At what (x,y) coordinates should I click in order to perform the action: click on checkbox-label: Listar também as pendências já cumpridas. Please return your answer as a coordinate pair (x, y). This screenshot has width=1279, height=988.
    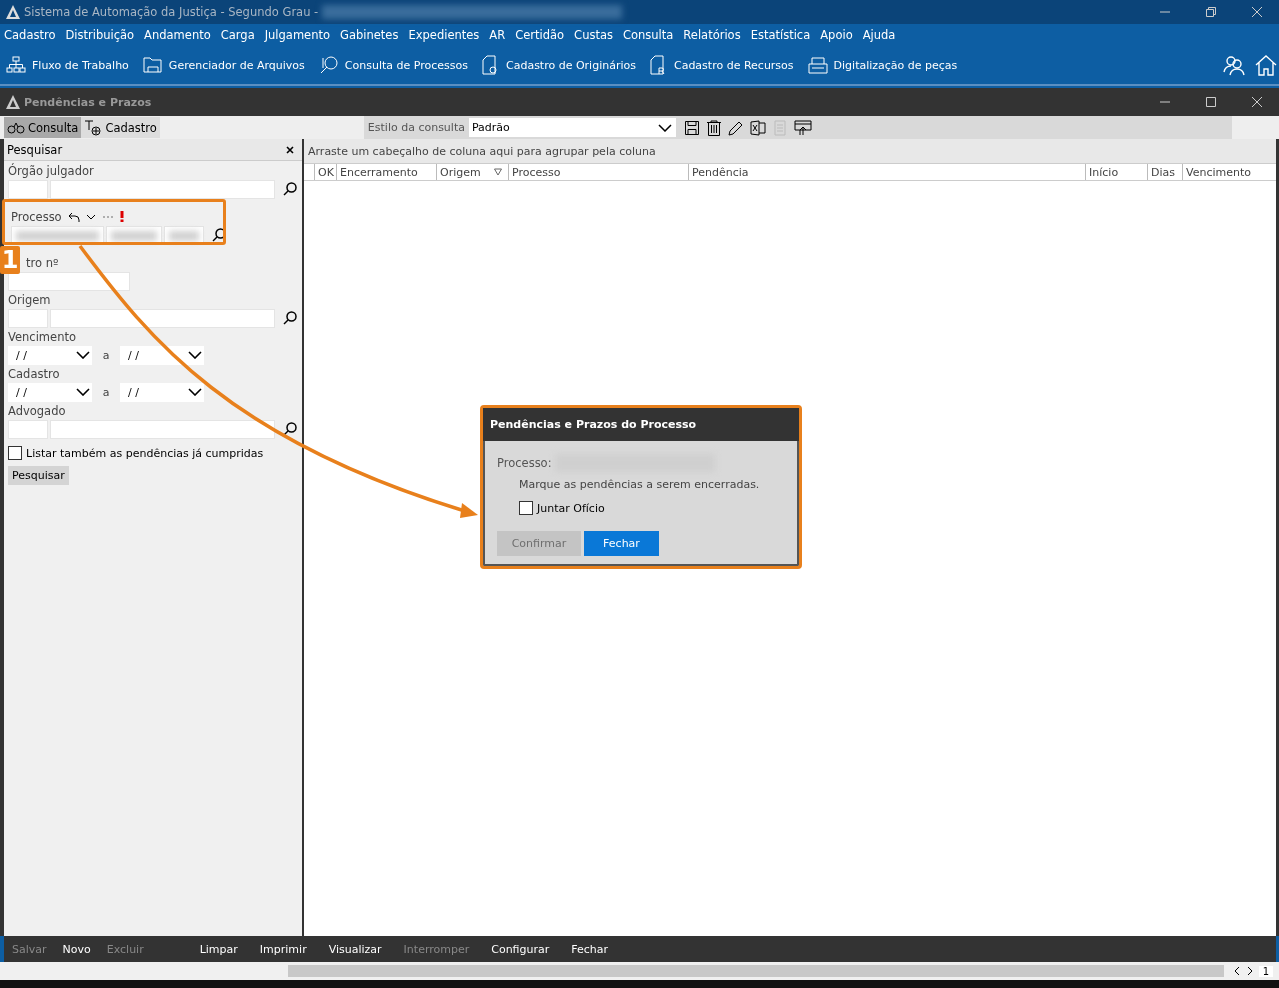
    Looking at the image, I should click on (145, 453).